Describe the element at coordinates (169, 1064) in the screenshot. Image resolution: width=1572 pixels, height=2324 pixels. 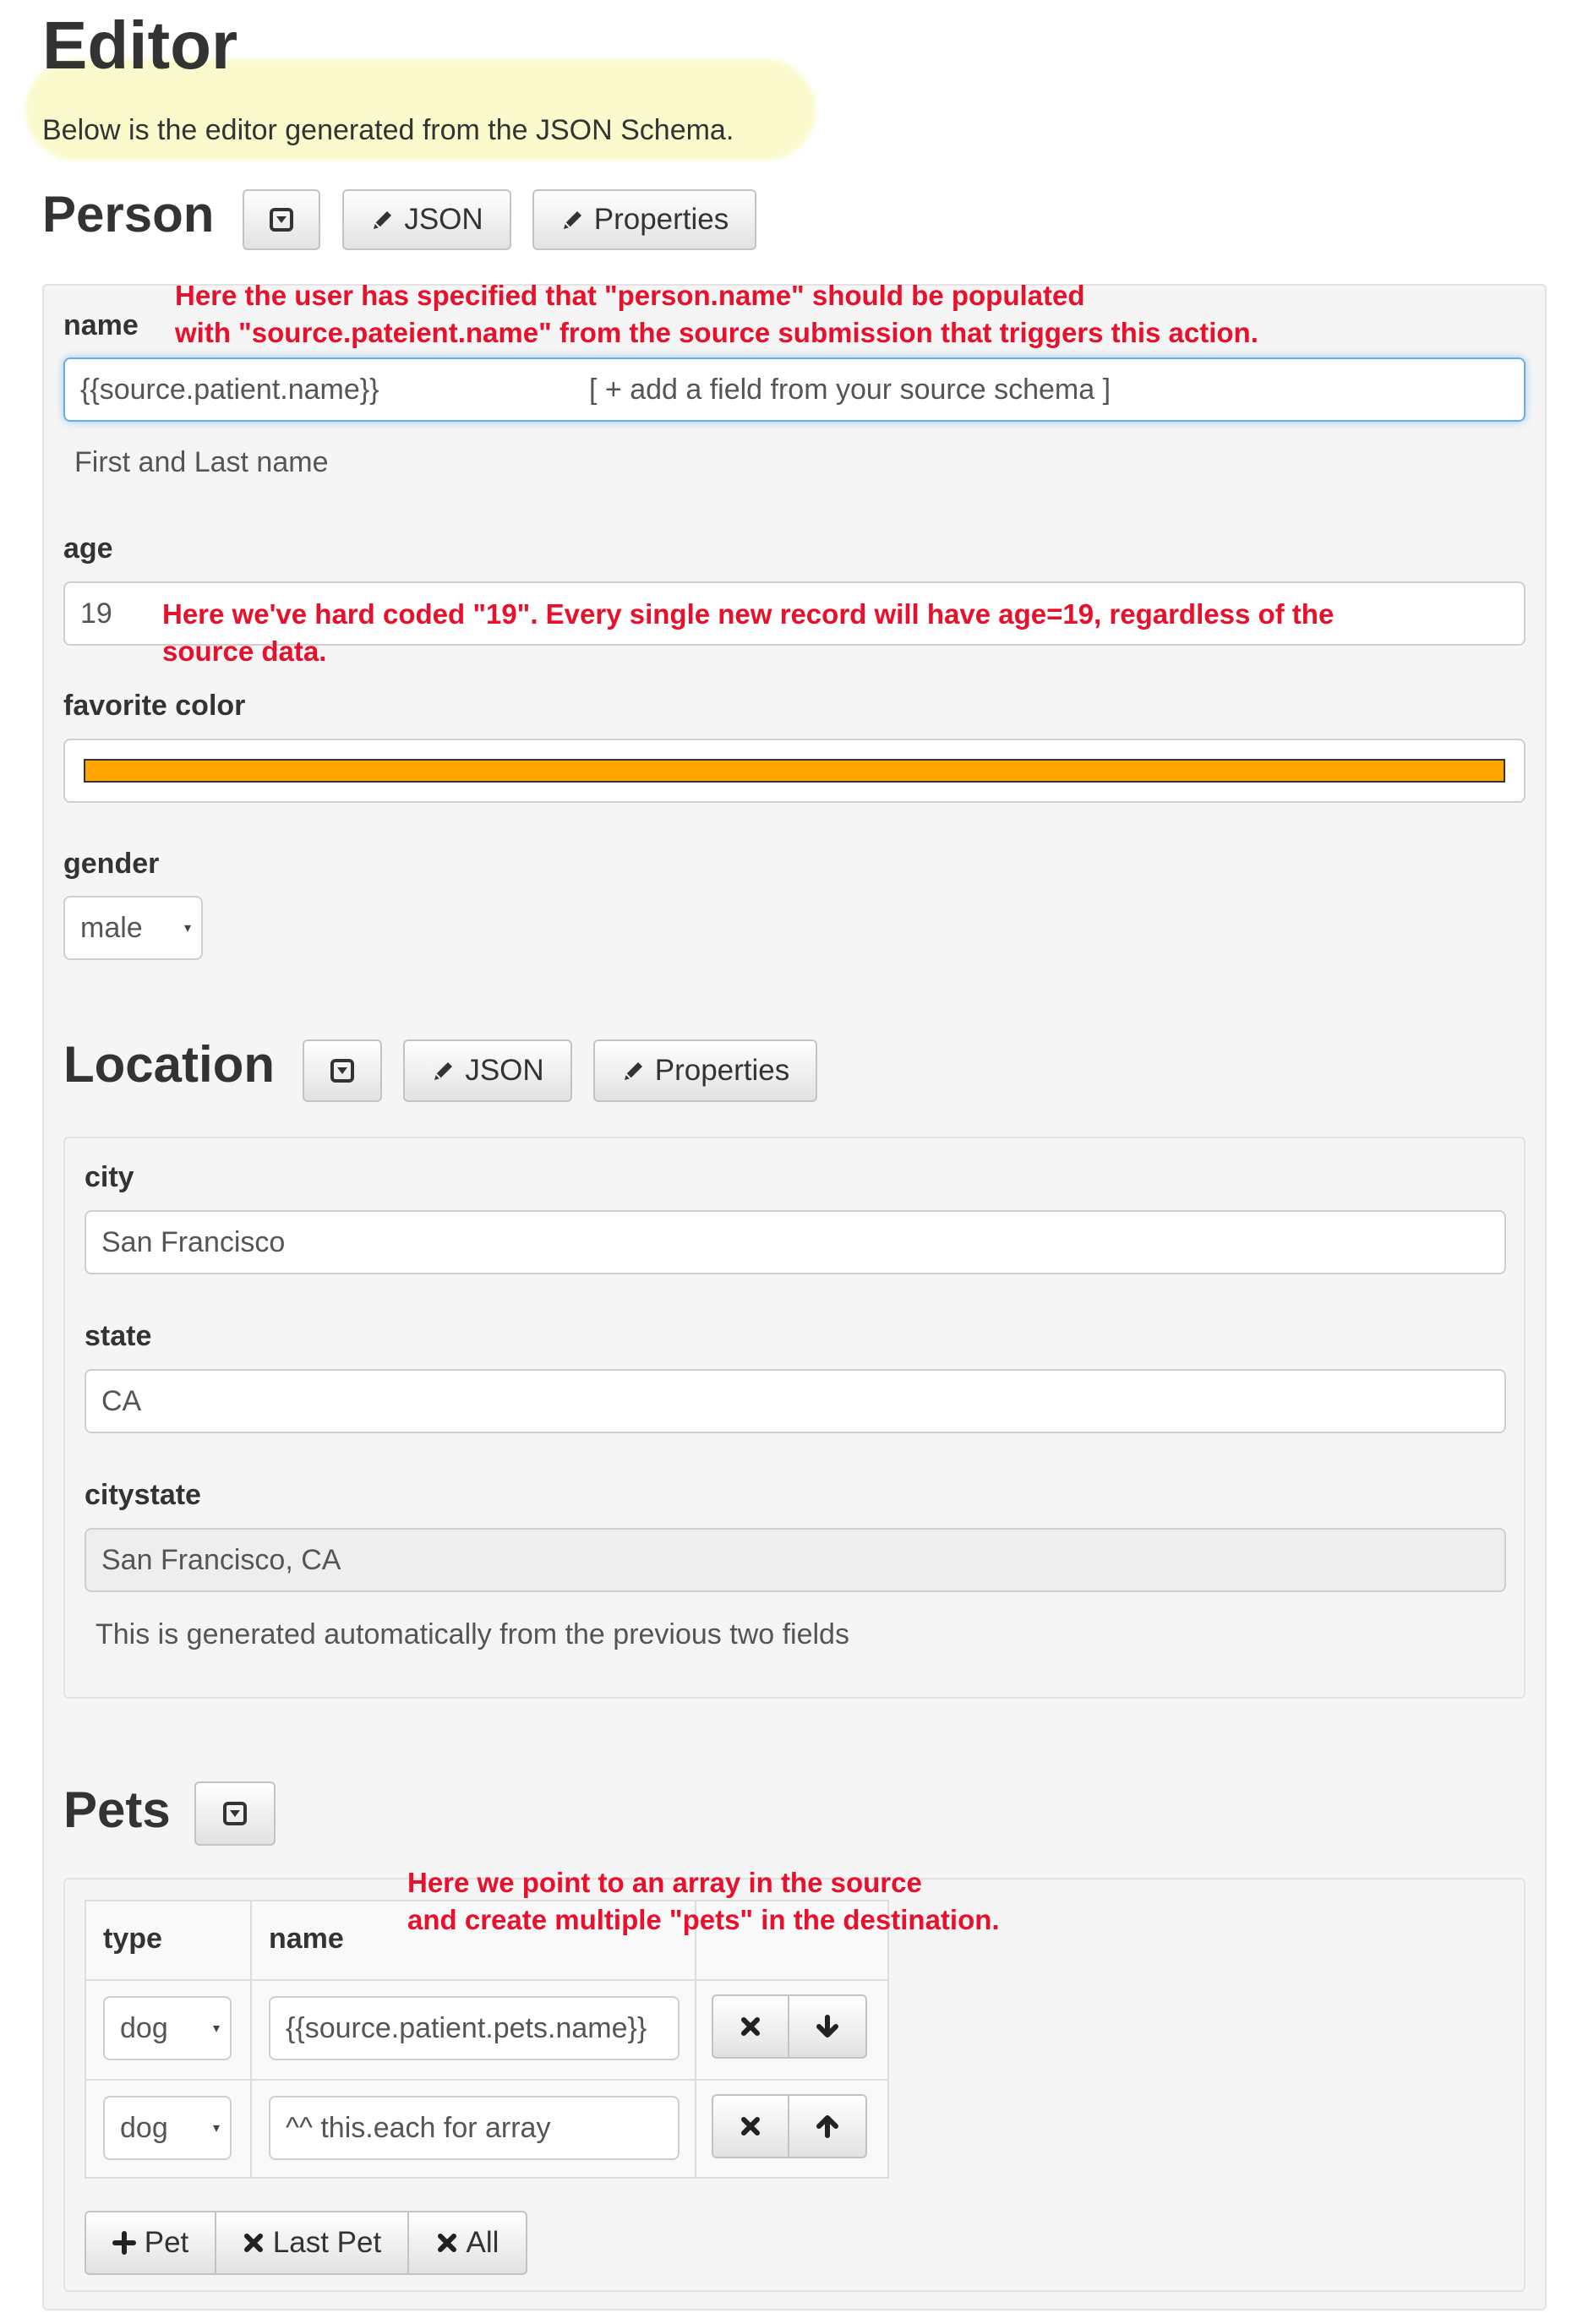
I see `location-title: Location` at that location.